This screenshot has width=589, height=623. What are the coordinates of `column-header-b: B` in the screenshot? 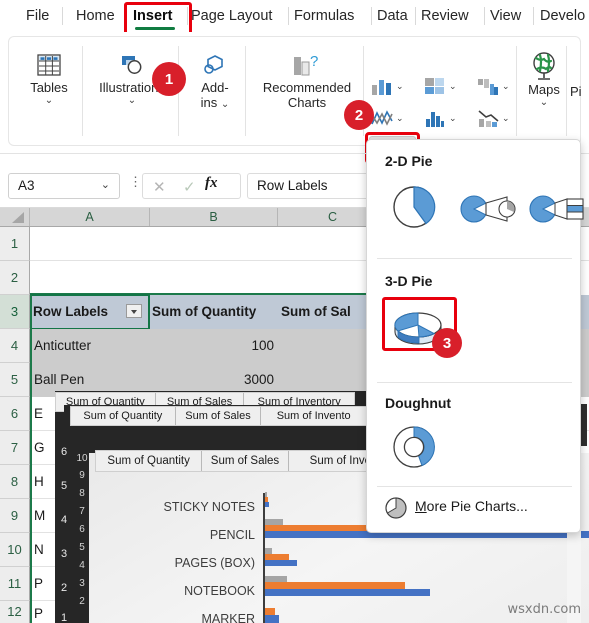 It's located at (214, 217).